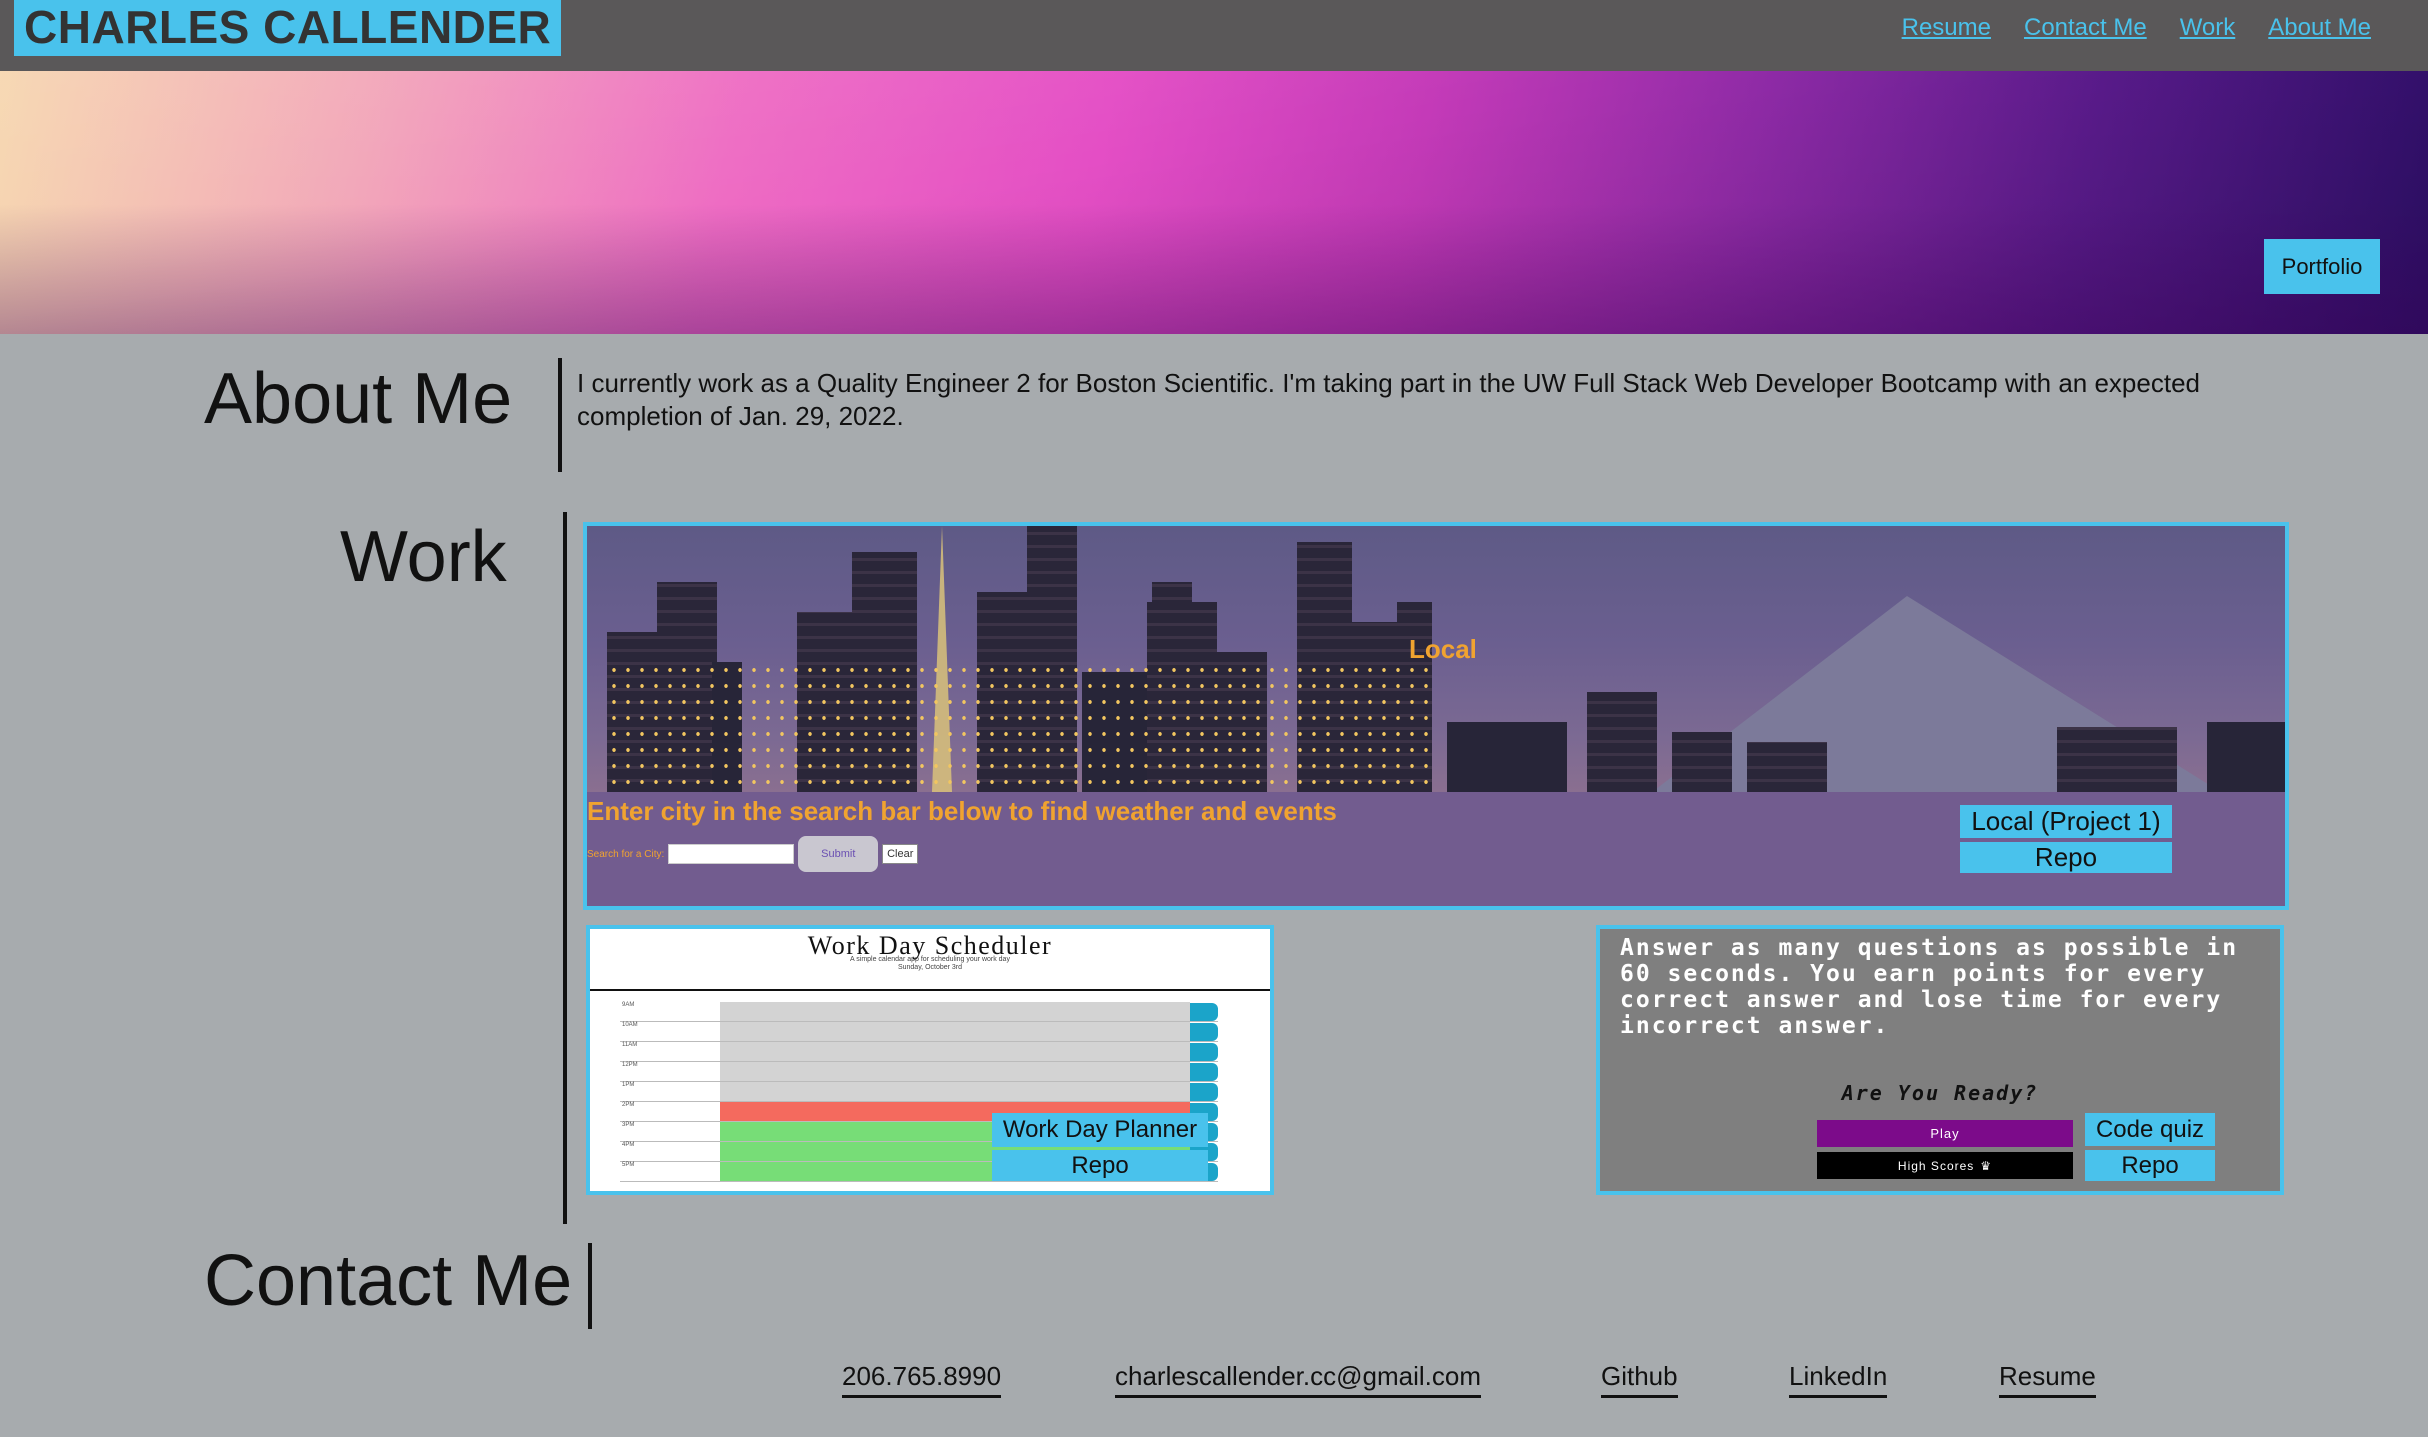 The width and height of the screenshot is (2428, 1437). Describe the element at coordinates (1022, 727) in the screenshot. I see `city-lights` at that location.